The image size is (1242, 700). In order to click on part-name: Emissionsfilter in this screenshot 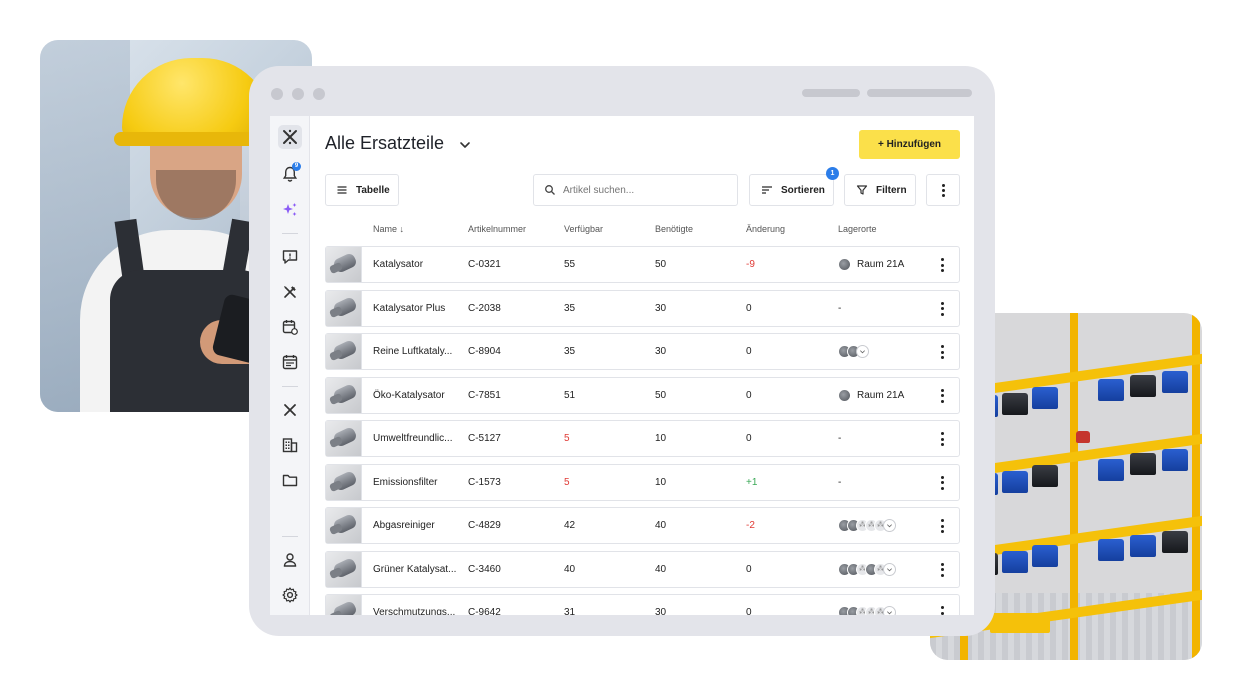, I will do `click(419, 482)`.